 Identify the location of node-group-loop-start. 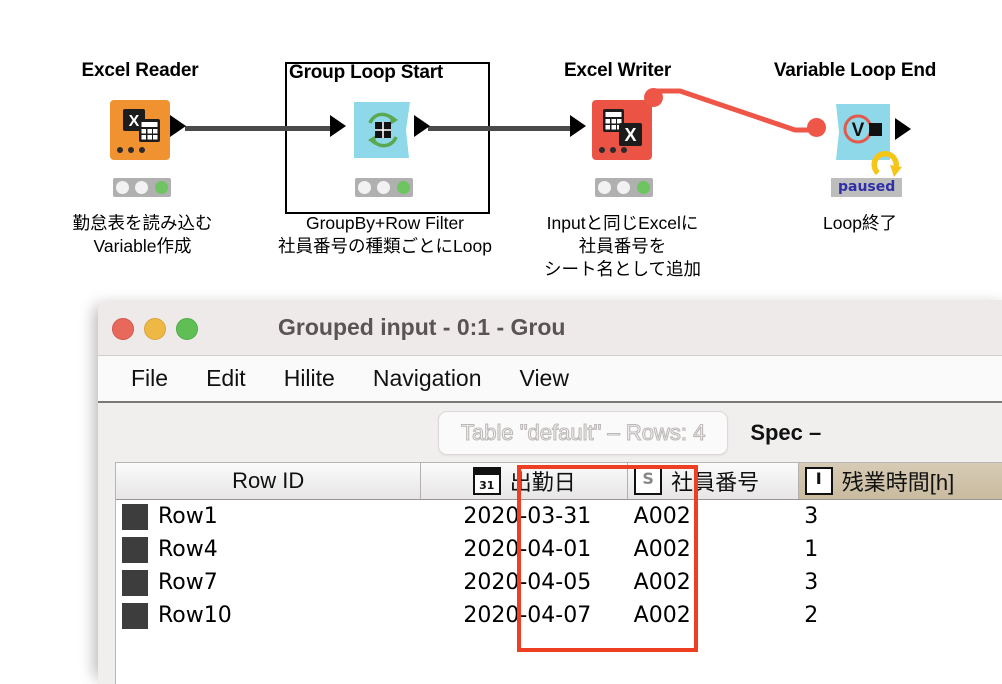
(380, 130).